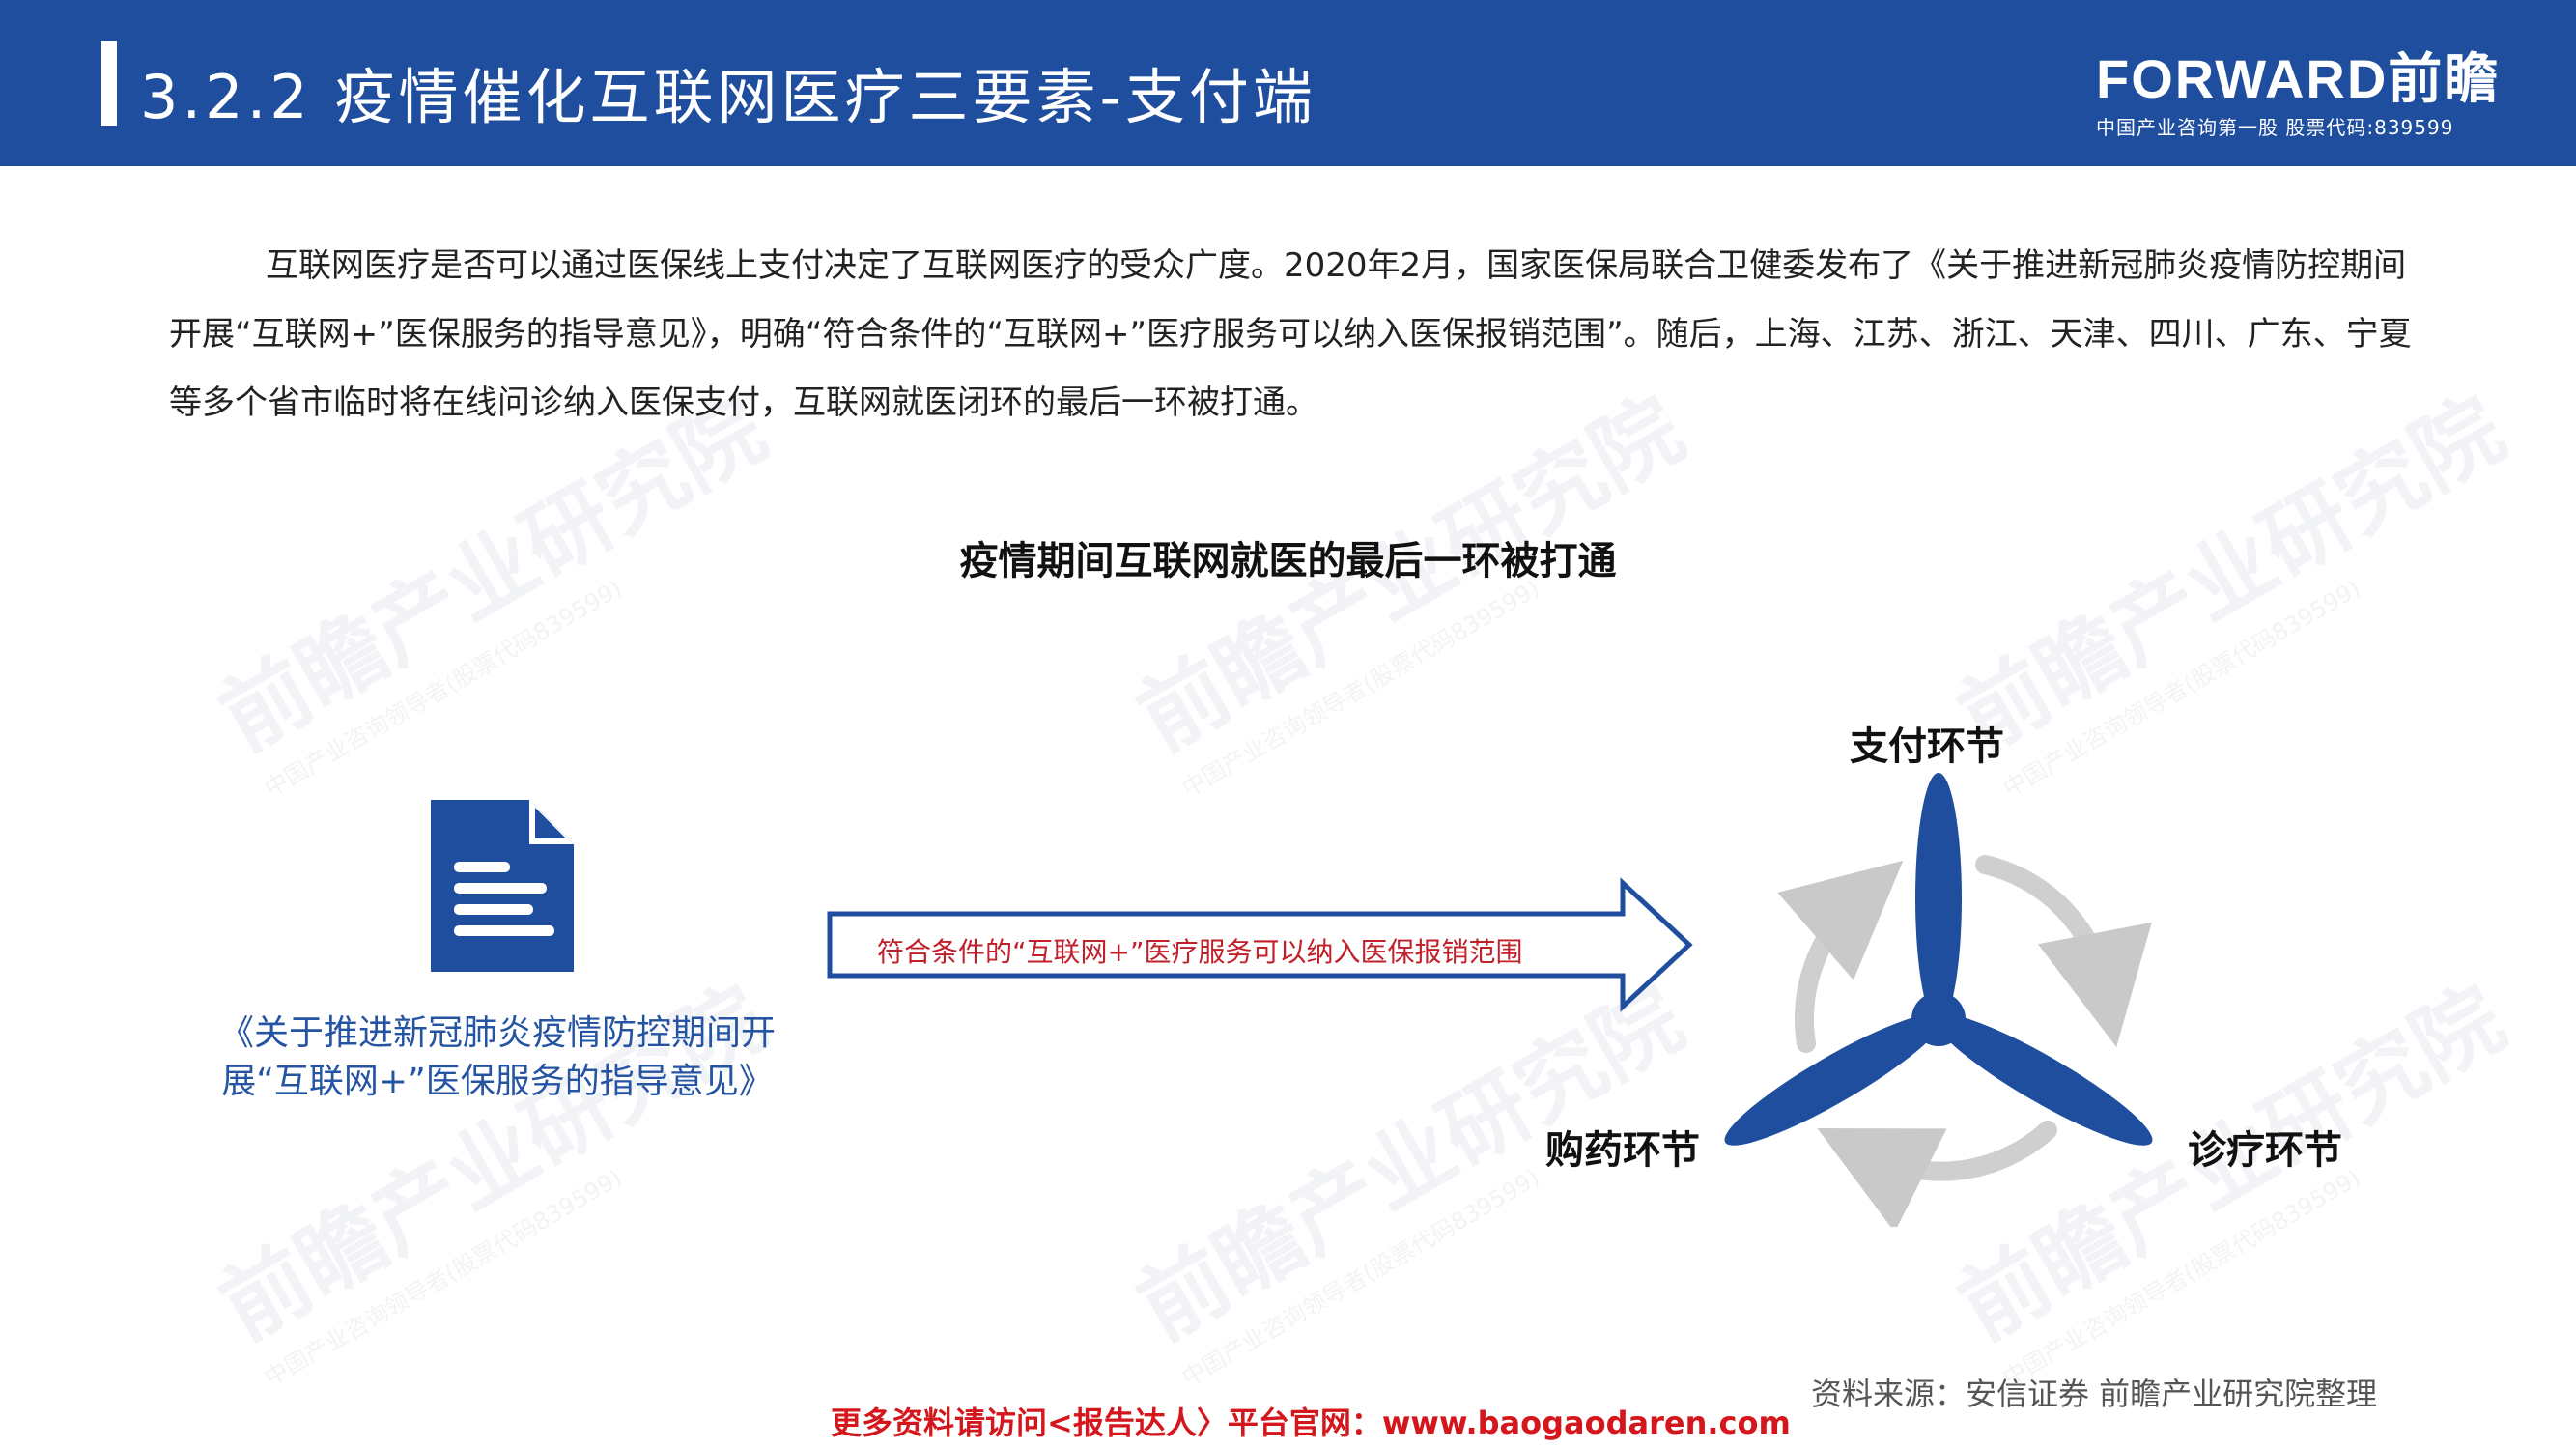 This screenshot has width=2576, height=1449. I want to click on page-title: 3.2.2 疫情催化互联网医疗三要素-支付端, so click(728, 97).